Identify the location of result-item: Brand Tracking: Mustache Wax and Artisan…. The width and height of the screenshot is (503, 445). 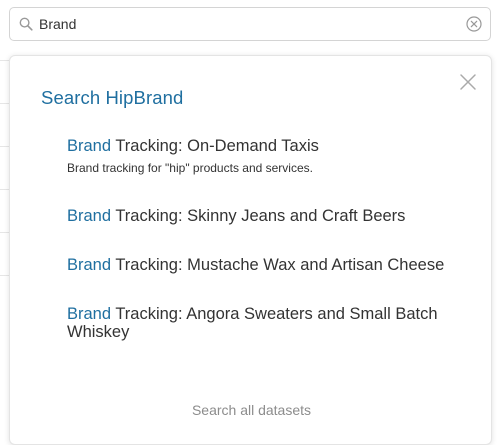
(272, 265).